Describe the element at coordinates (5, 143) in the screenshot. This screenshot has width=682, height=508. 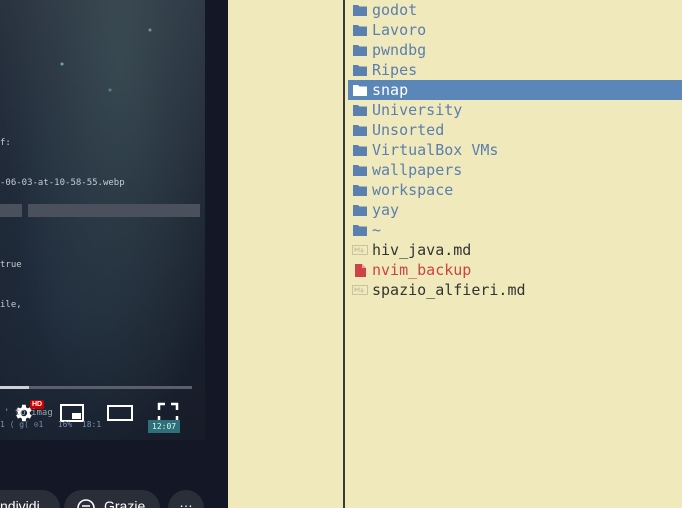
I see `terminal-line: f:` at that location.